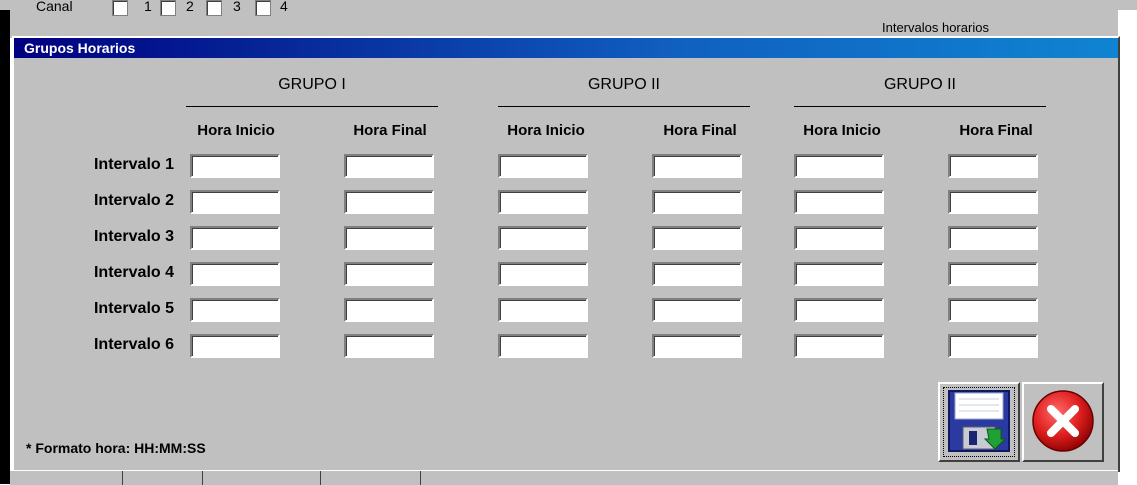 This screenshot has width=1137, height=485. I want to click on save-button, so click(979, 422).